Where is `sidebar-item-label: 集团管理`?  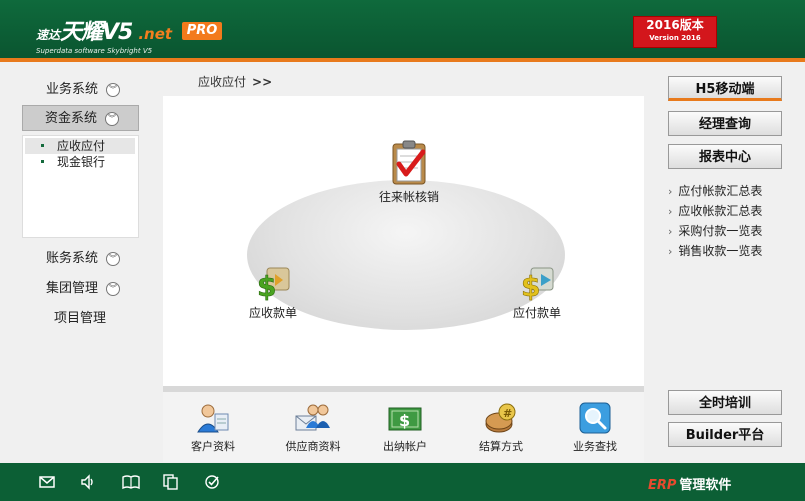
sidebar-item-label: 集团管理 is located at coordinates (72, 288).